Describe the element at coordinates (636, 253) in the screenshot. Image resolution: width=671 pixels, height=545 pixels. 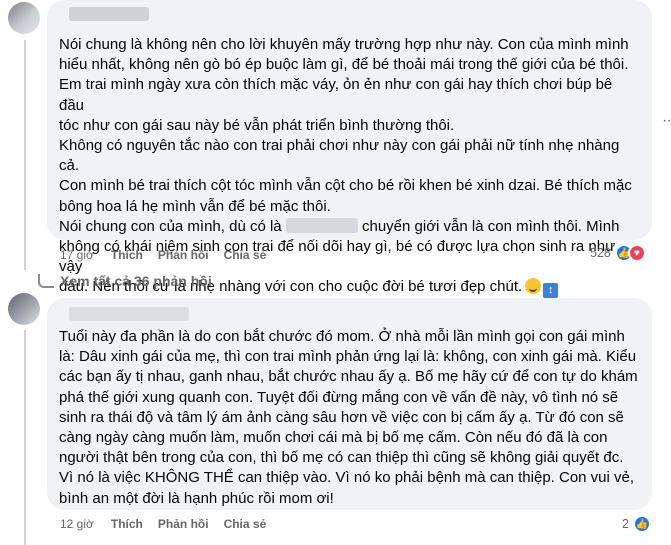
I see `love-reaction-icon: ♥` at that location.